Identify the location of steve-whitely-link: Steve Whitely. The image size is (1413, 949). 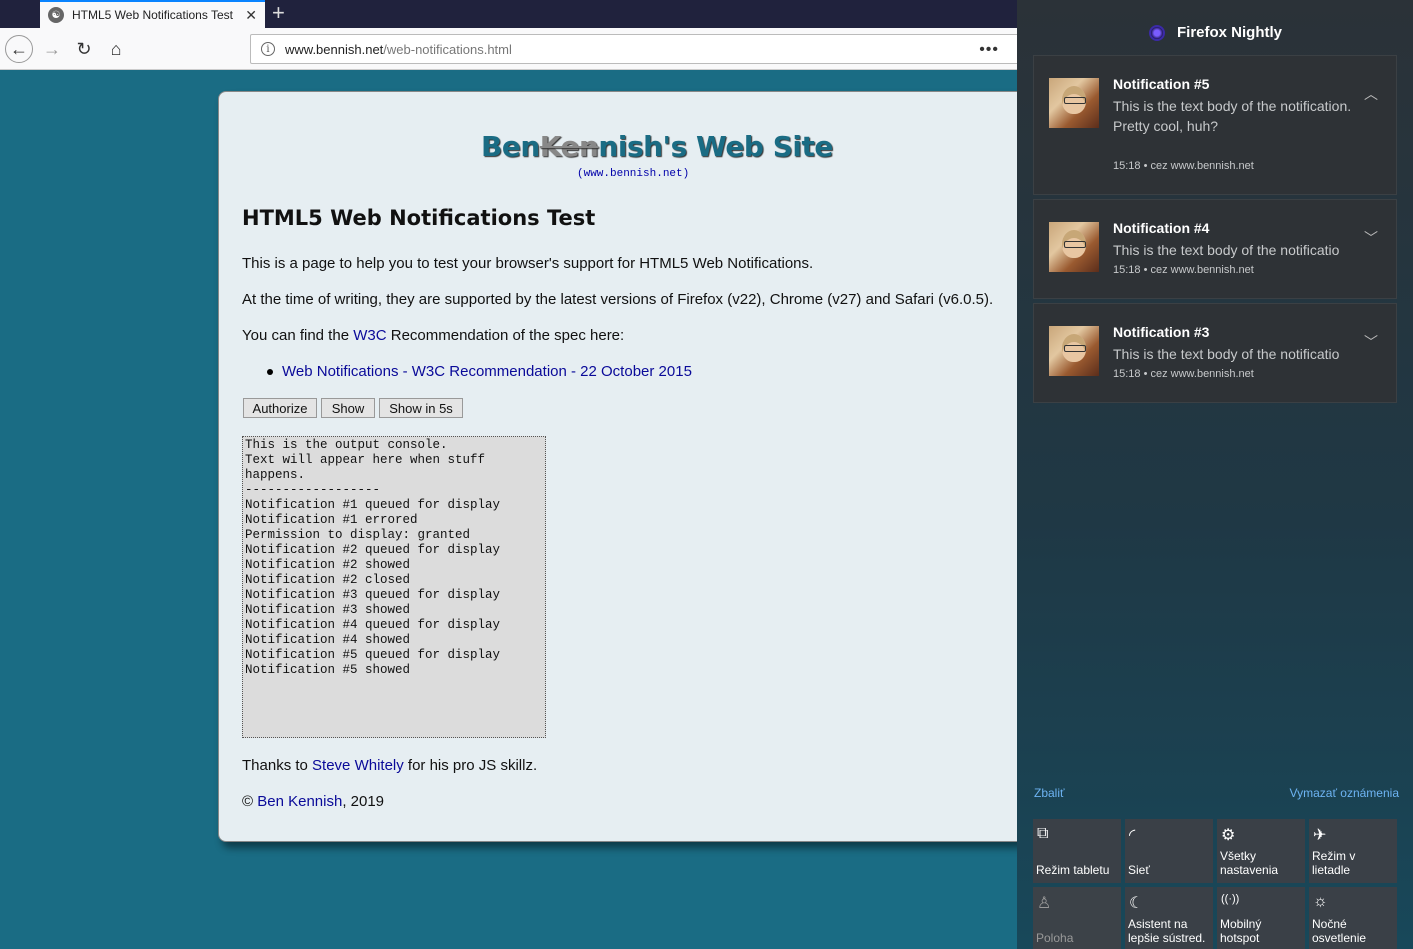
(358, 765).